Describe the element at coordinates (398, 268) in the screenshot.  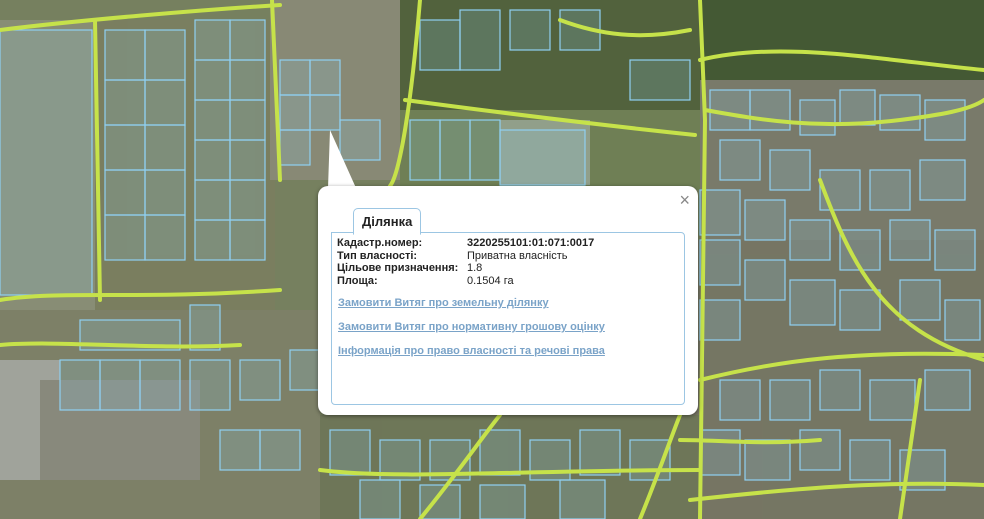
I see `attr-label: Цільове призначення:` at that location.